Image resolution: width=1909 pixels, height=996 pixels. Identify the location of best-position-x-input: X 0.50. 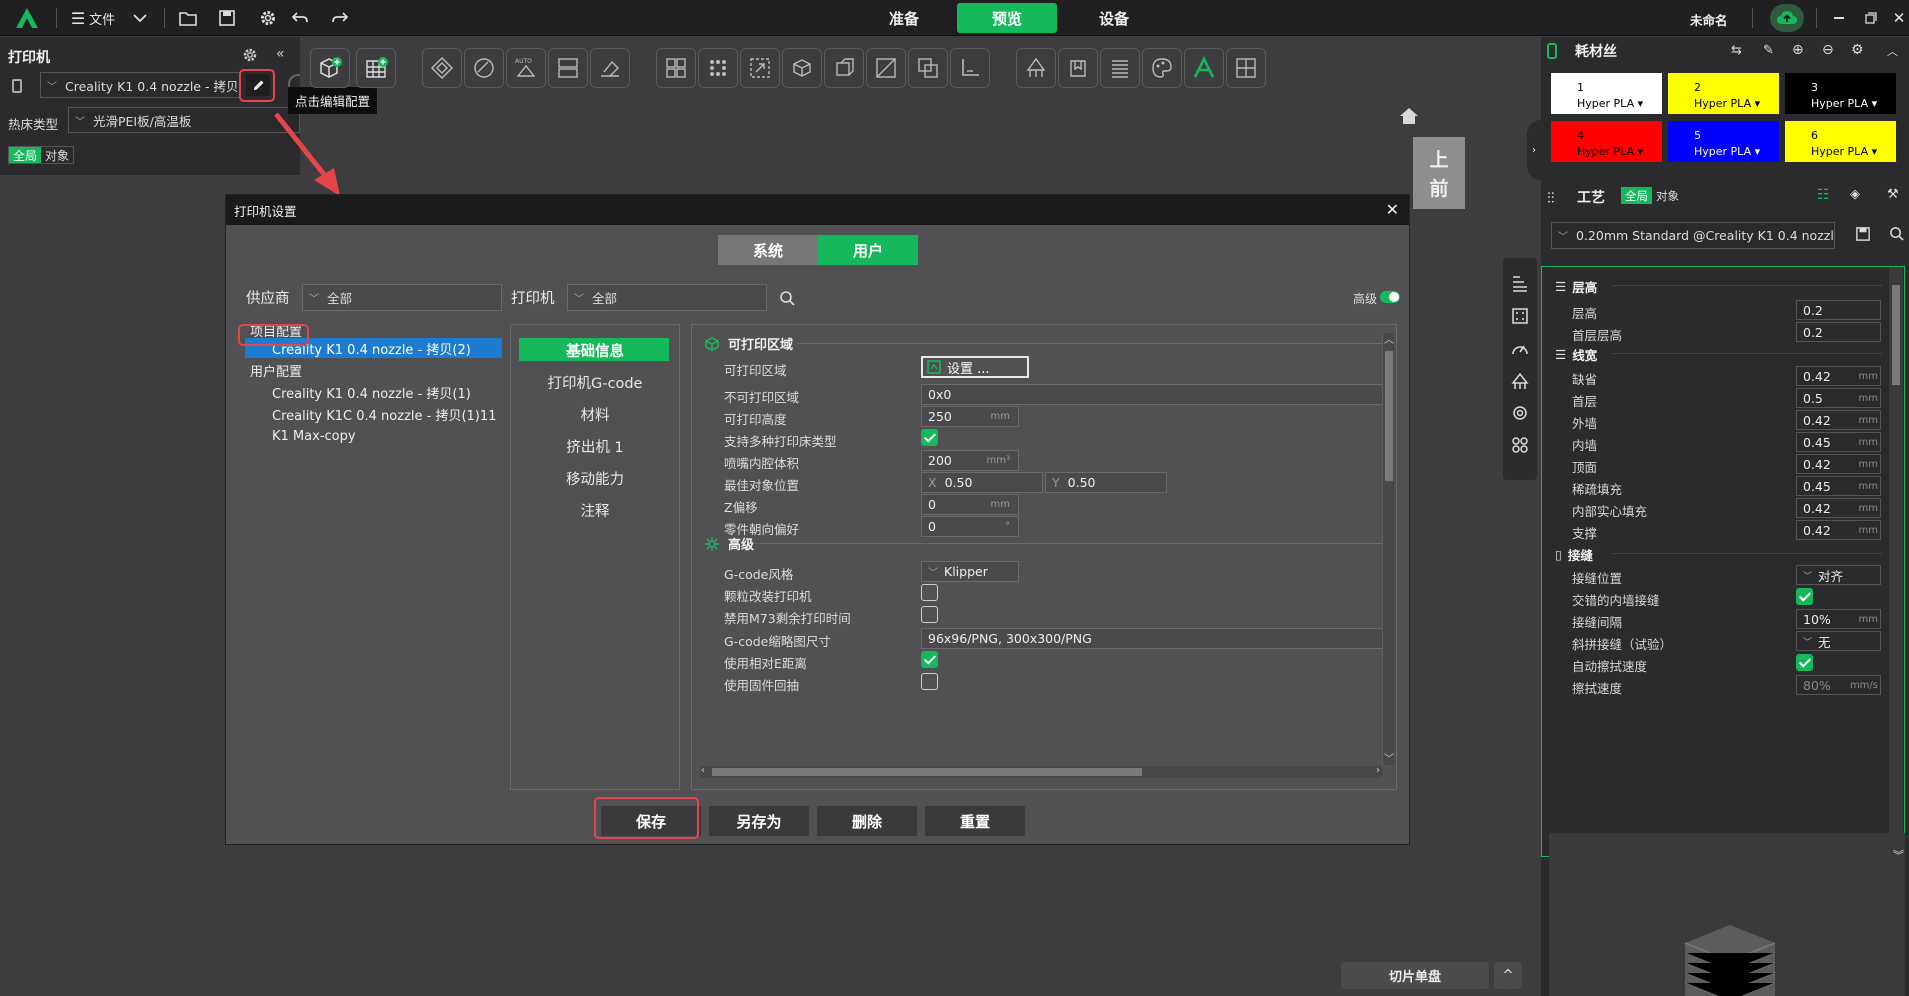
(982, 482).